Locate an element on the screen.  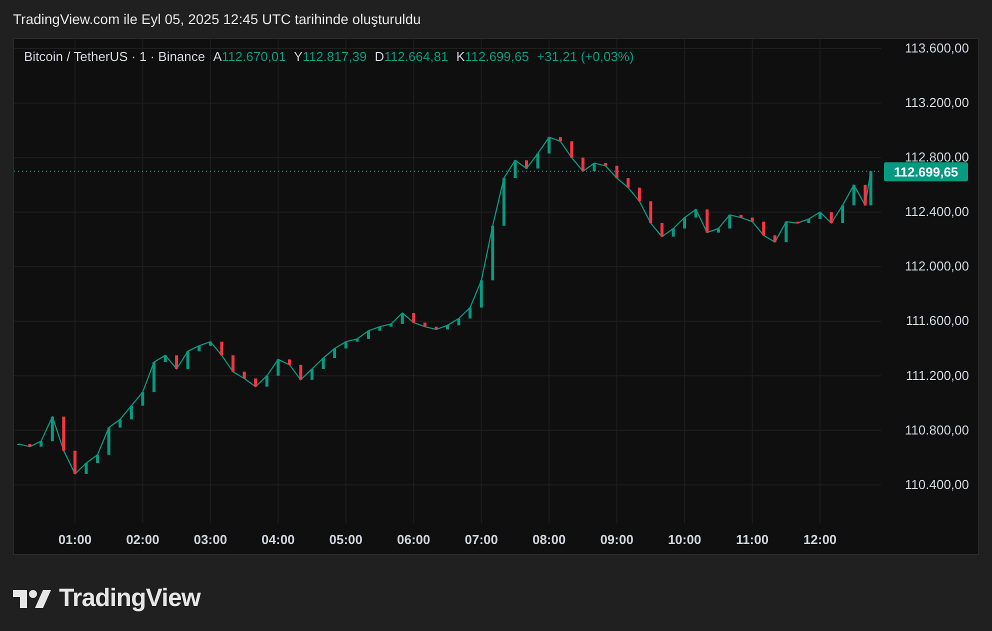
symbol-title: Bitcoin / TetherUS · 1 · Binance is located at coordinates (115, 57).